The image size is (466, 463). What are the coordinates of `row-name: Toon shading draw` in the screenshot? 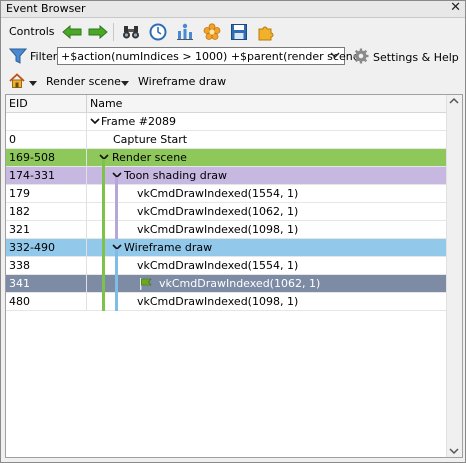 It's located at (175, 175).